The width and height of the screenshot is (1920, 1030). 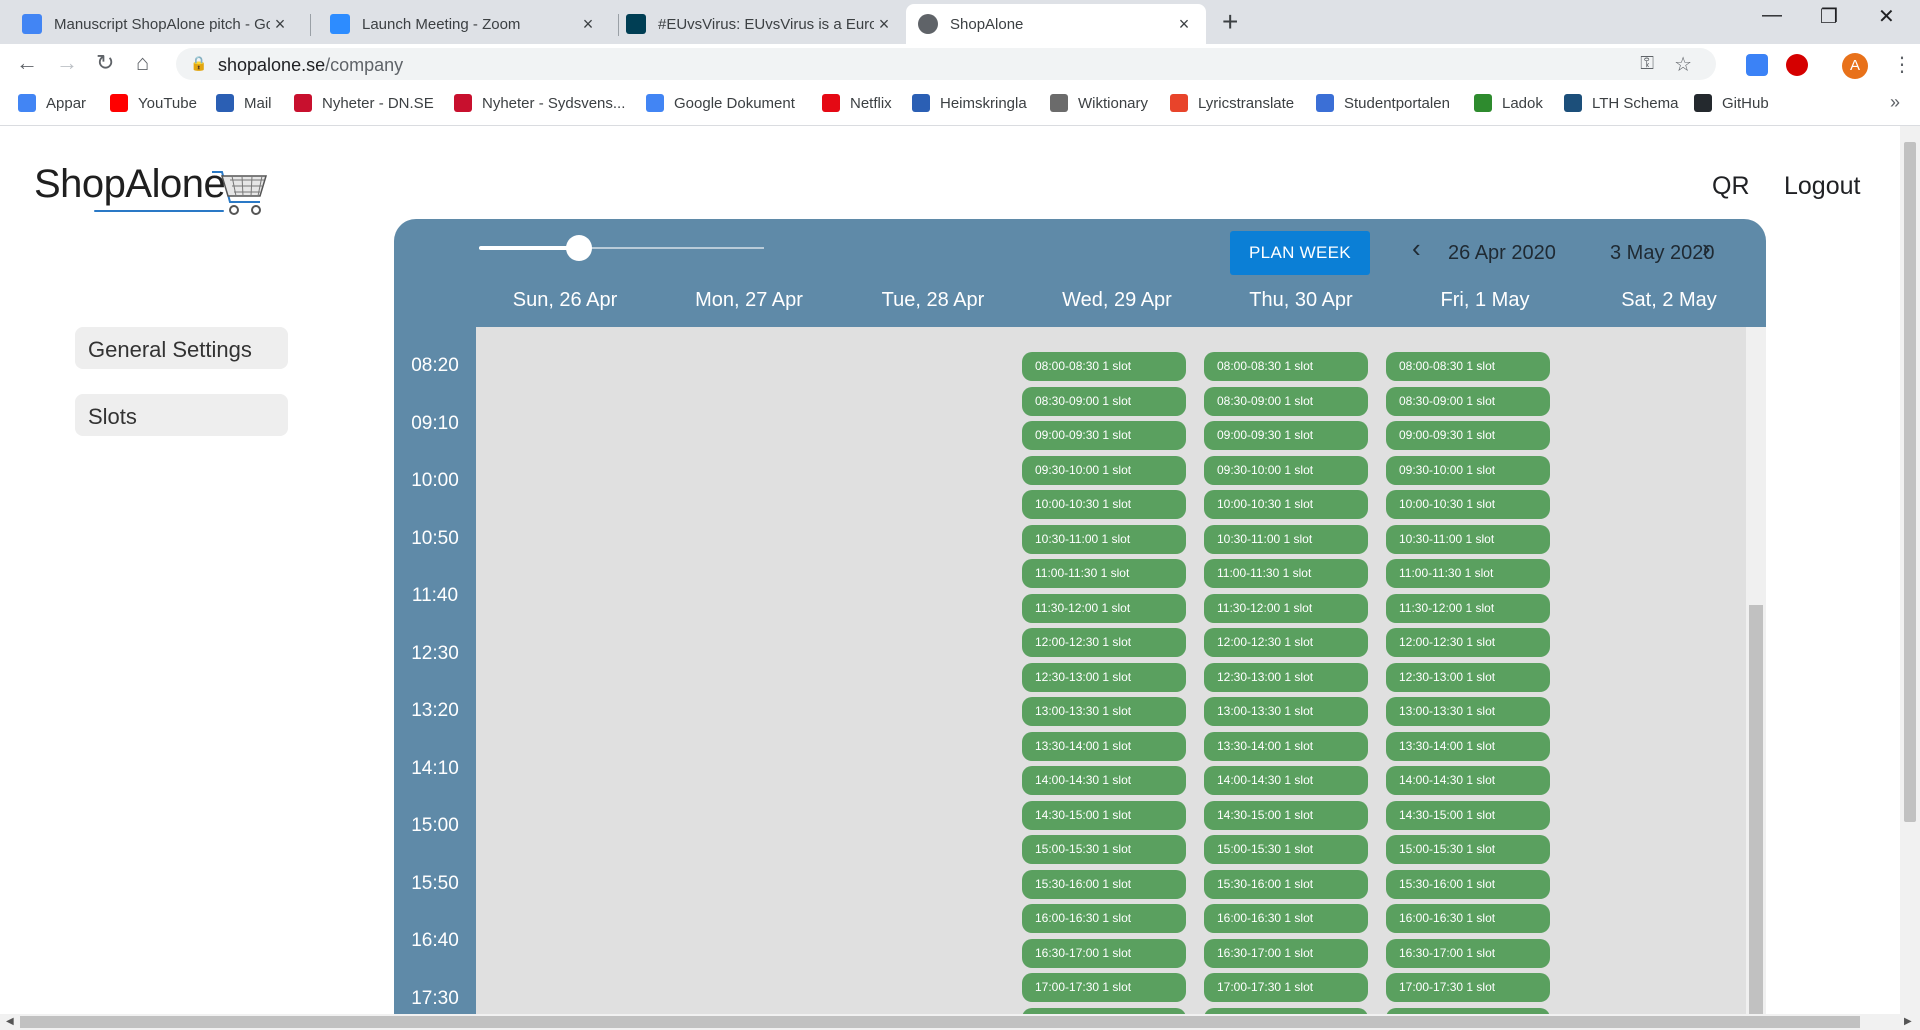 What do you see at coordinates (1056, 24) in the screenshot?
I see `tab-4: ShopAlone ×` at bounding box center [1056, 24].